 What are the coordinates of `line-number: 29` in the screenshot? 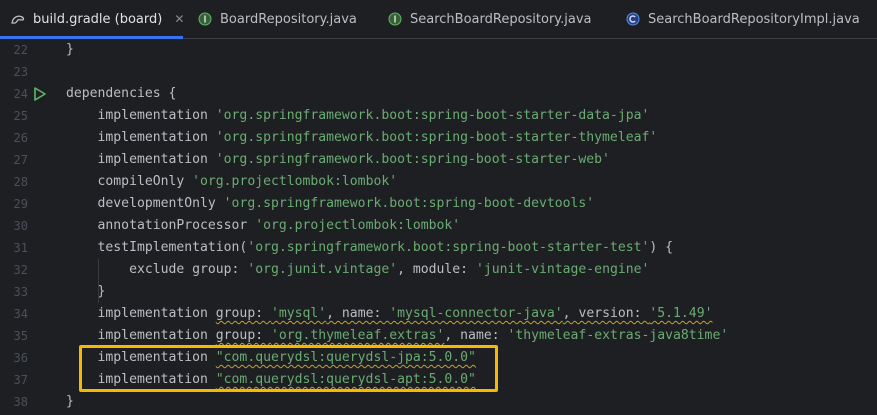 It's located at (20, 204).